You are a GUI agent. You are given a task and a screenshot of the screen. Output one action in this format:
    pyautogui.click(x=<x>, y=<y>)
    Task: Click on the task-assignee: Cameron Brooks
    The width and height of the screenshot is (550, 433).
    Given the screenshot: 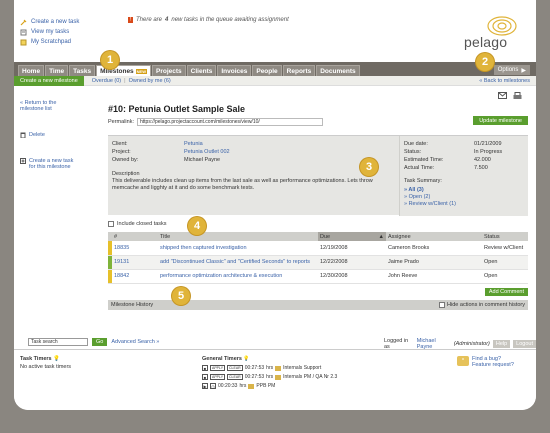 What is the action you would take?
    pyautogui.click(x=434, y=248)
    